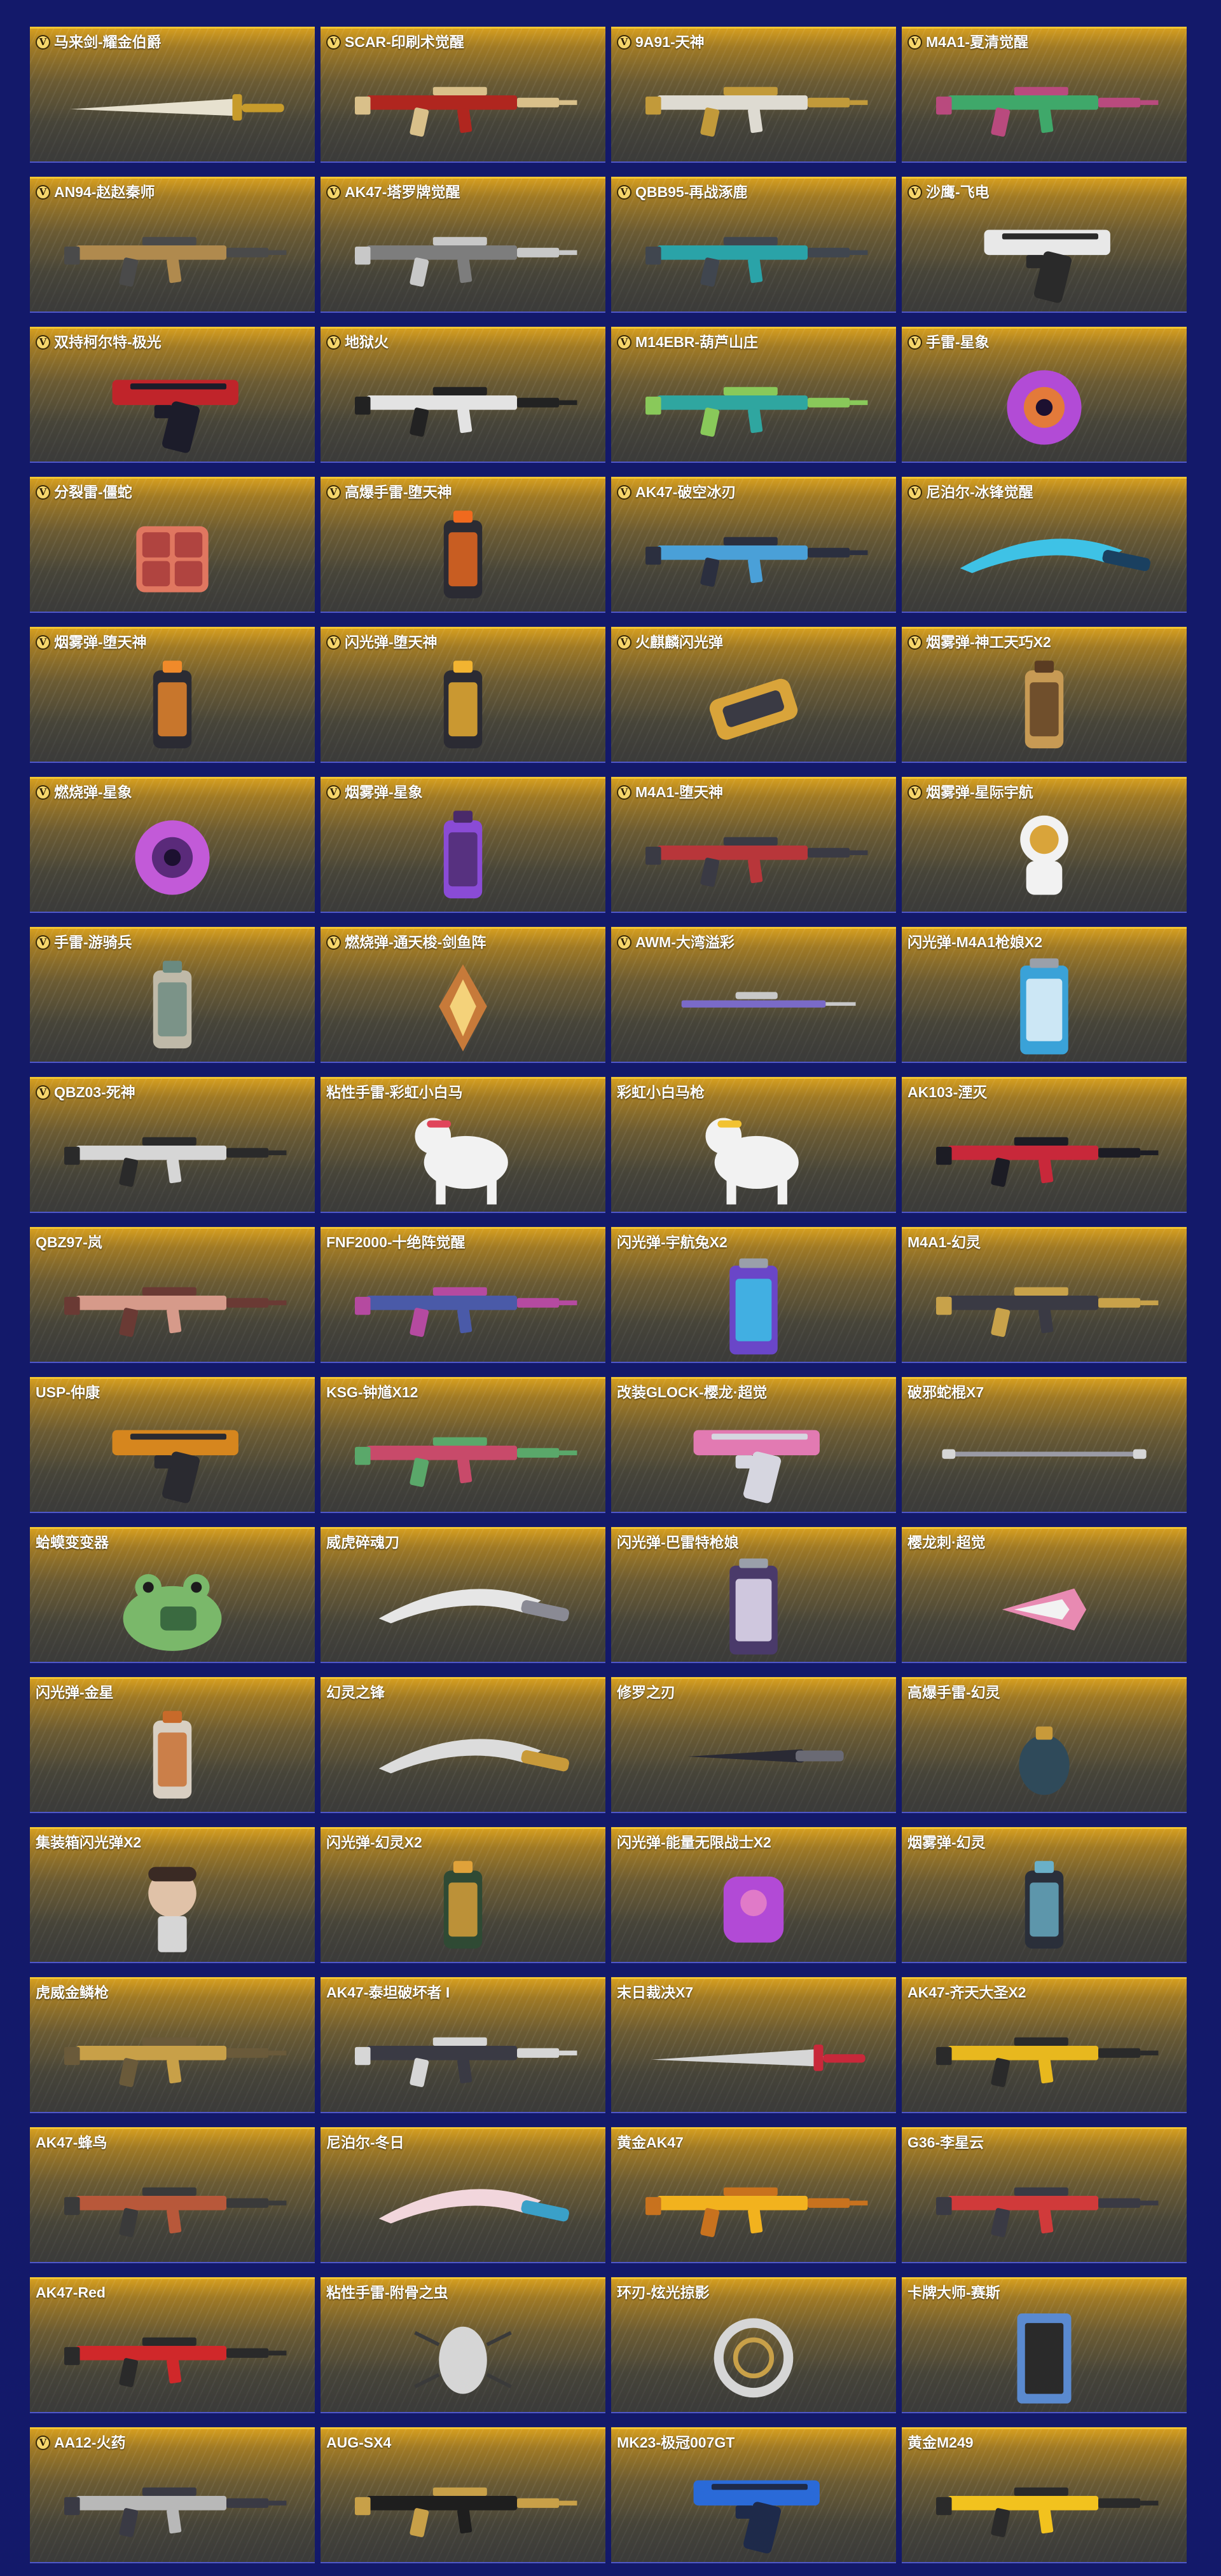 This screenshot has width=1221, height=2576. What do you see at coordinates (1044, 1745) in the screenshot?
I see `item-card: 高爆手雷-幻灵` at bounding box center [1044, 1745].